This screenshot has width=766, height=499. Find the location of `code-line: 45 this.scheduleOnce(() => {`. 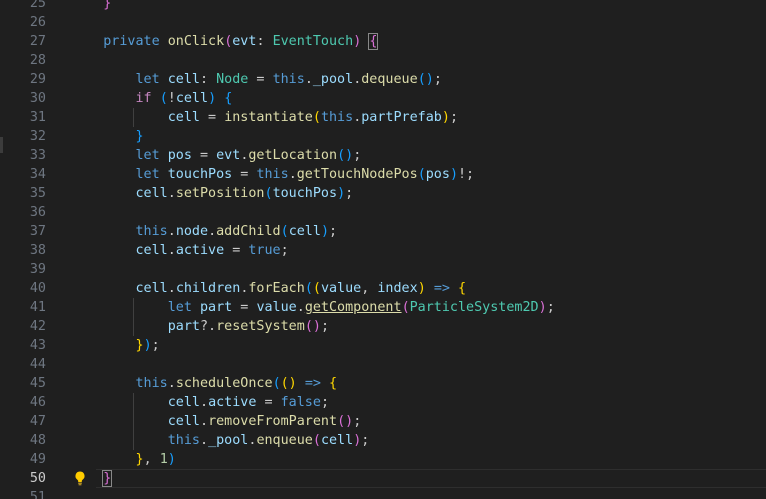

code-line: 45 this.scheduleOnce(() => { is located at coordinates (383, 383).